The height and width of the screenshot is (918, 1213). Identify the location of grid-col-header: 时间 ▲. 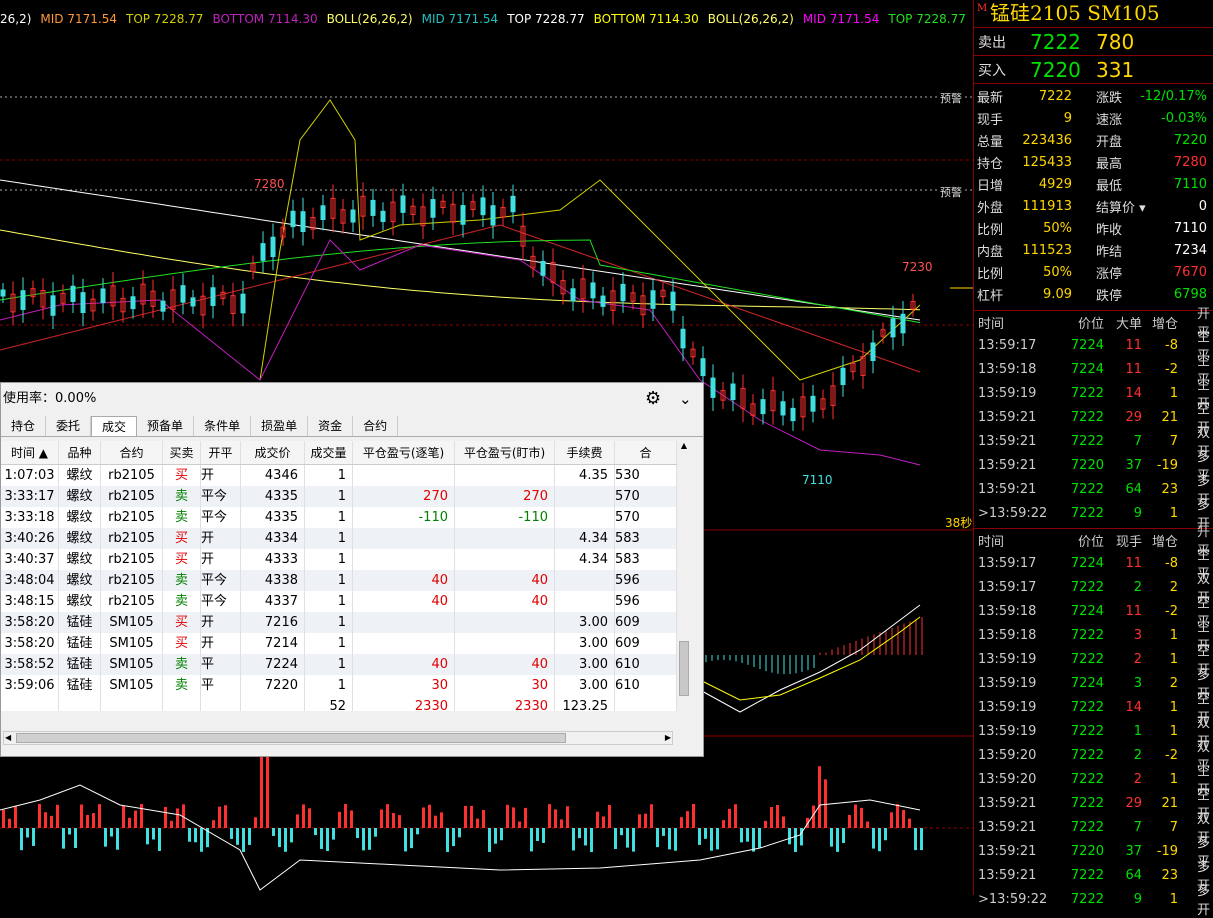
(30, 452).